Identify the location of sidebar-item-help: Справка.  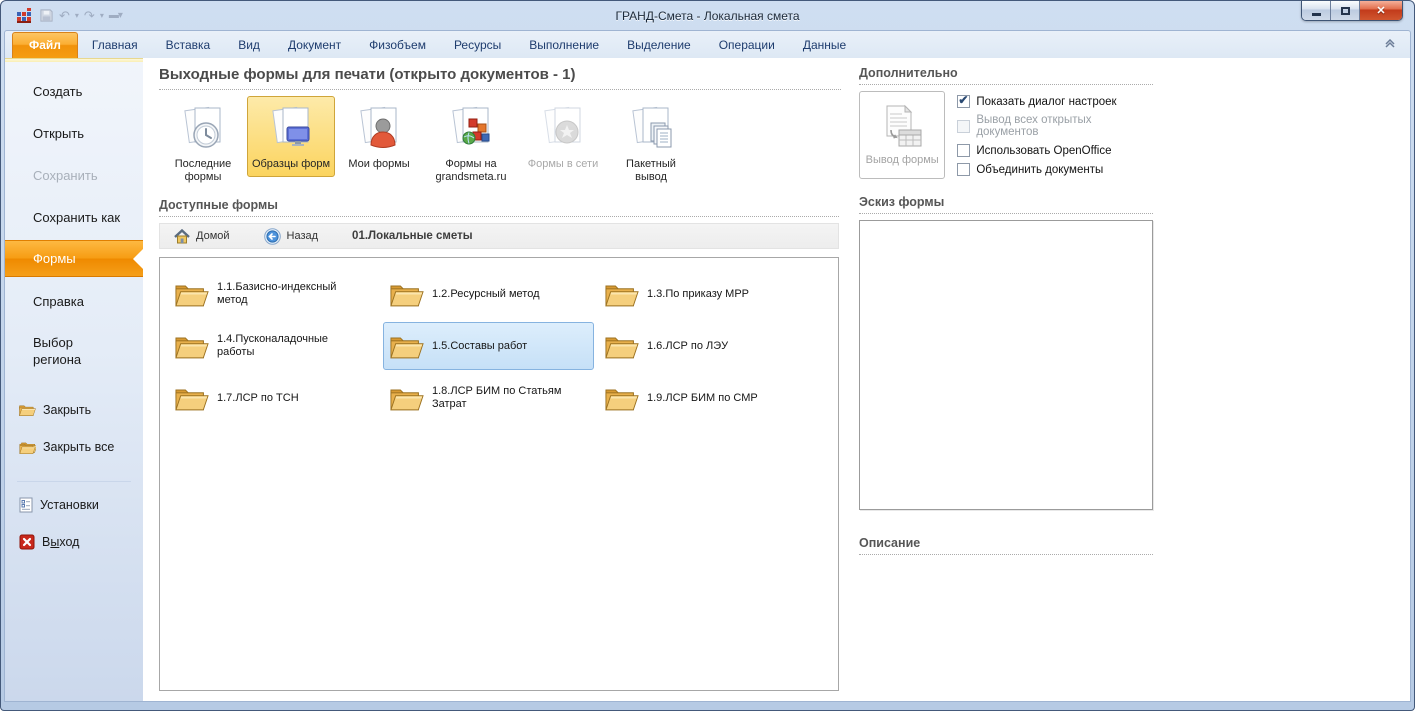
(74, 301).